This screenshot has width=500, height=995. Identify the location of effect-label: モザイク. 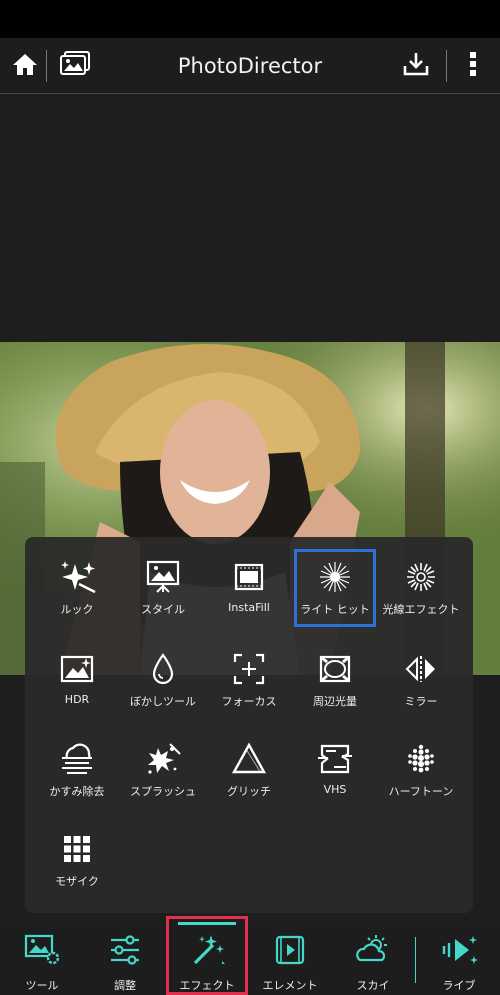
(77, 881).